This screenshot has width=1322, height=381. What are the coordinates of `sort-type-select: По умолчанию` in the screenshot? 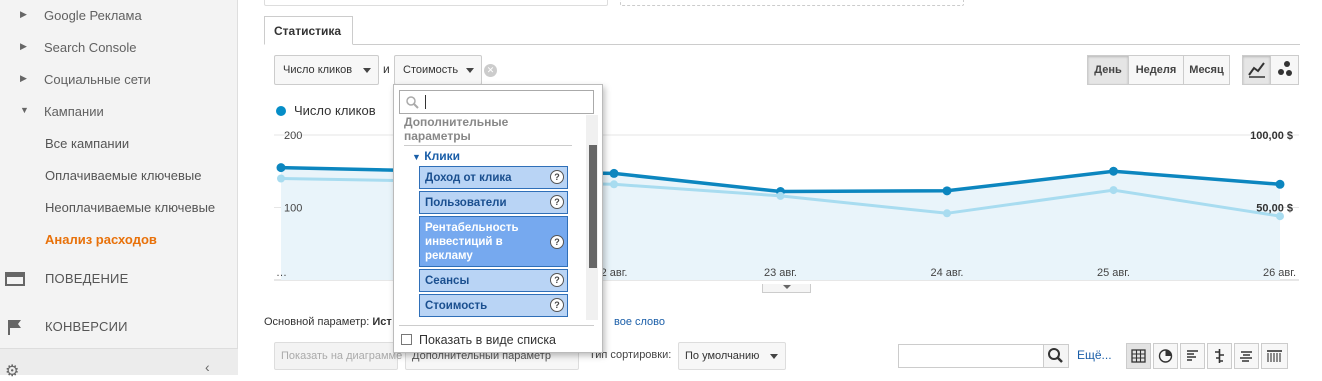 It's located at (732, 356).